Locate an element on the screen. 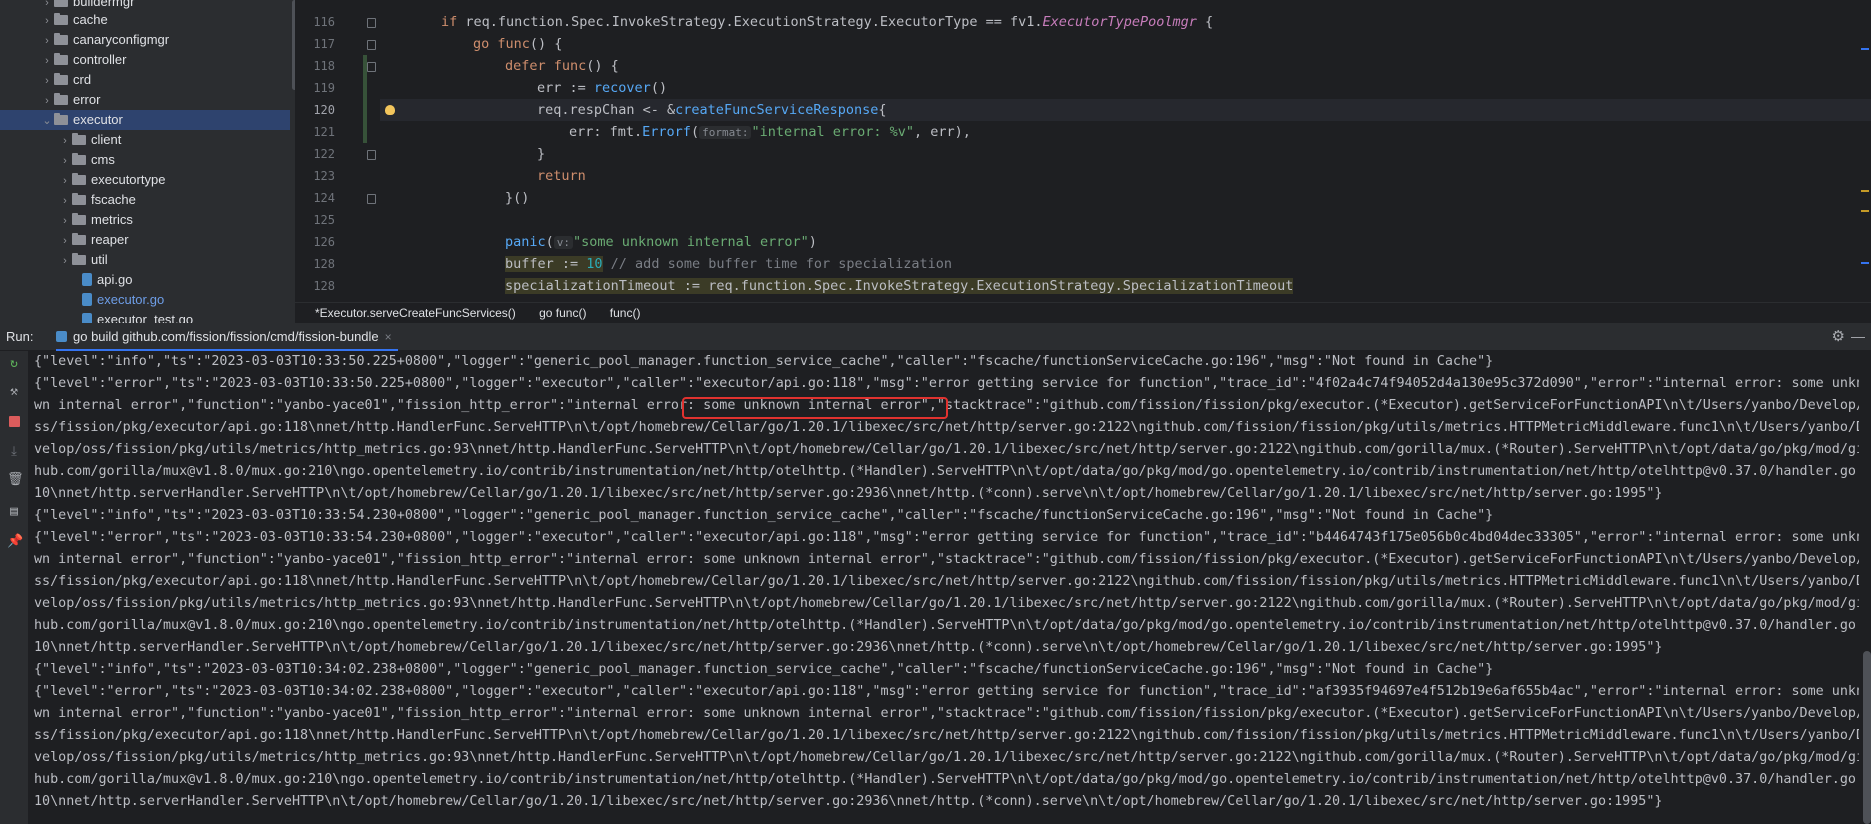 The height and width of the screenshot is (824, 1871). stop-icon is located at coordinates (14, 422).